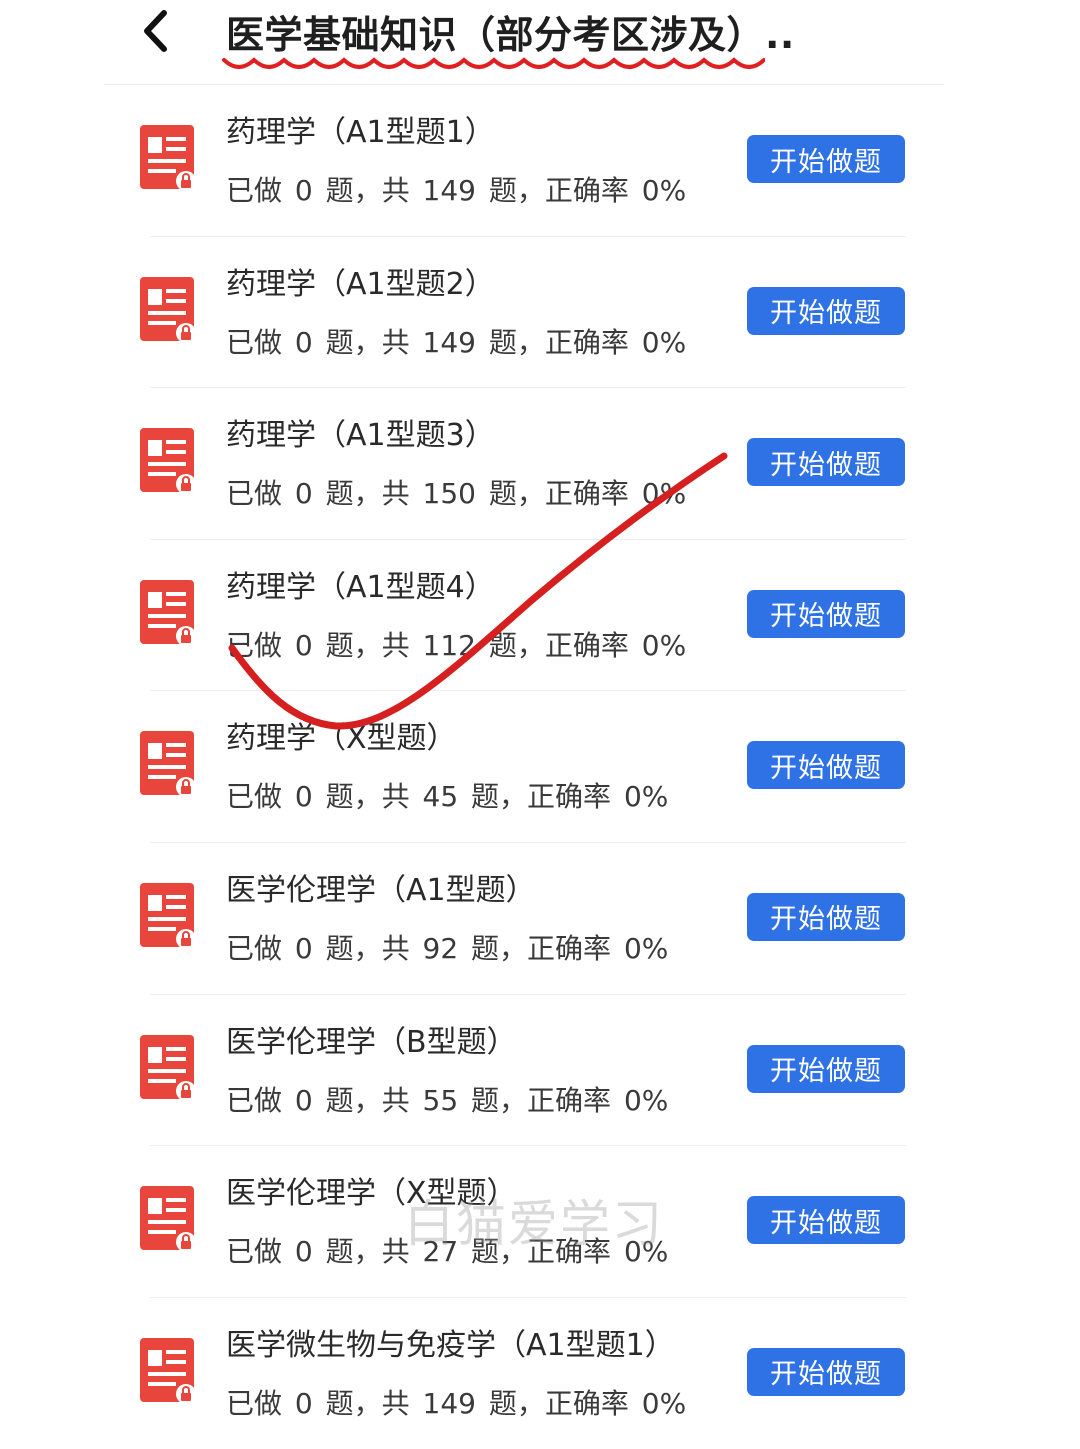  I want to click on item-title: 药理学（A1型题4）, so click(360, 587).